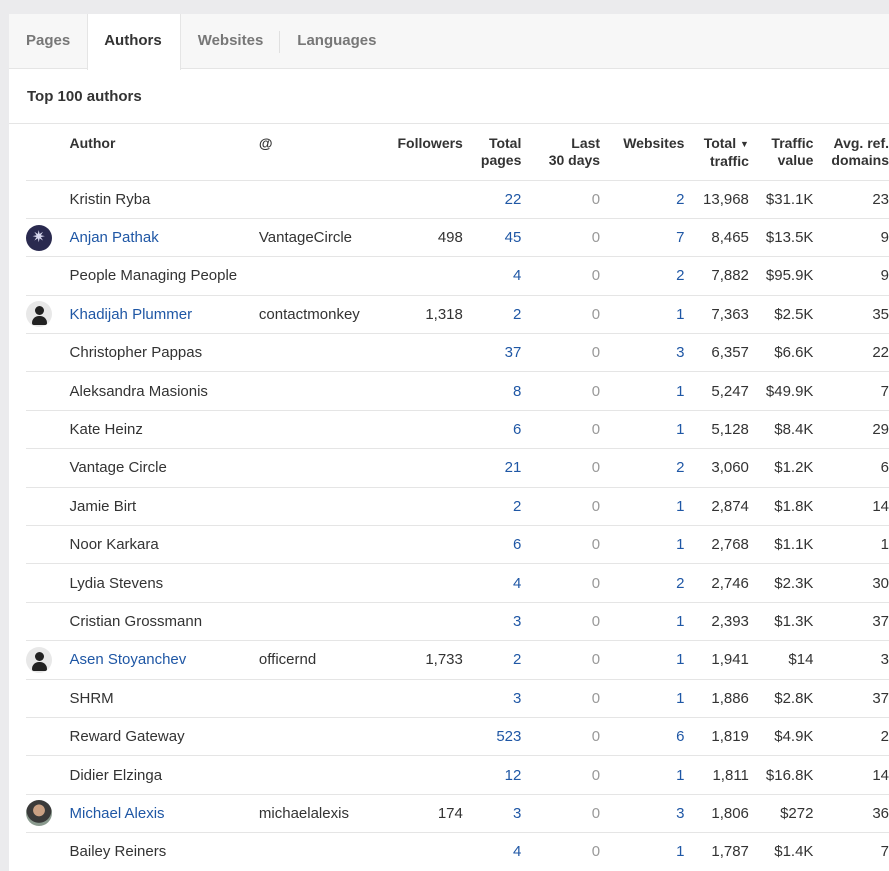  I want to click on tab-pages: Pages, so click(48, 41).